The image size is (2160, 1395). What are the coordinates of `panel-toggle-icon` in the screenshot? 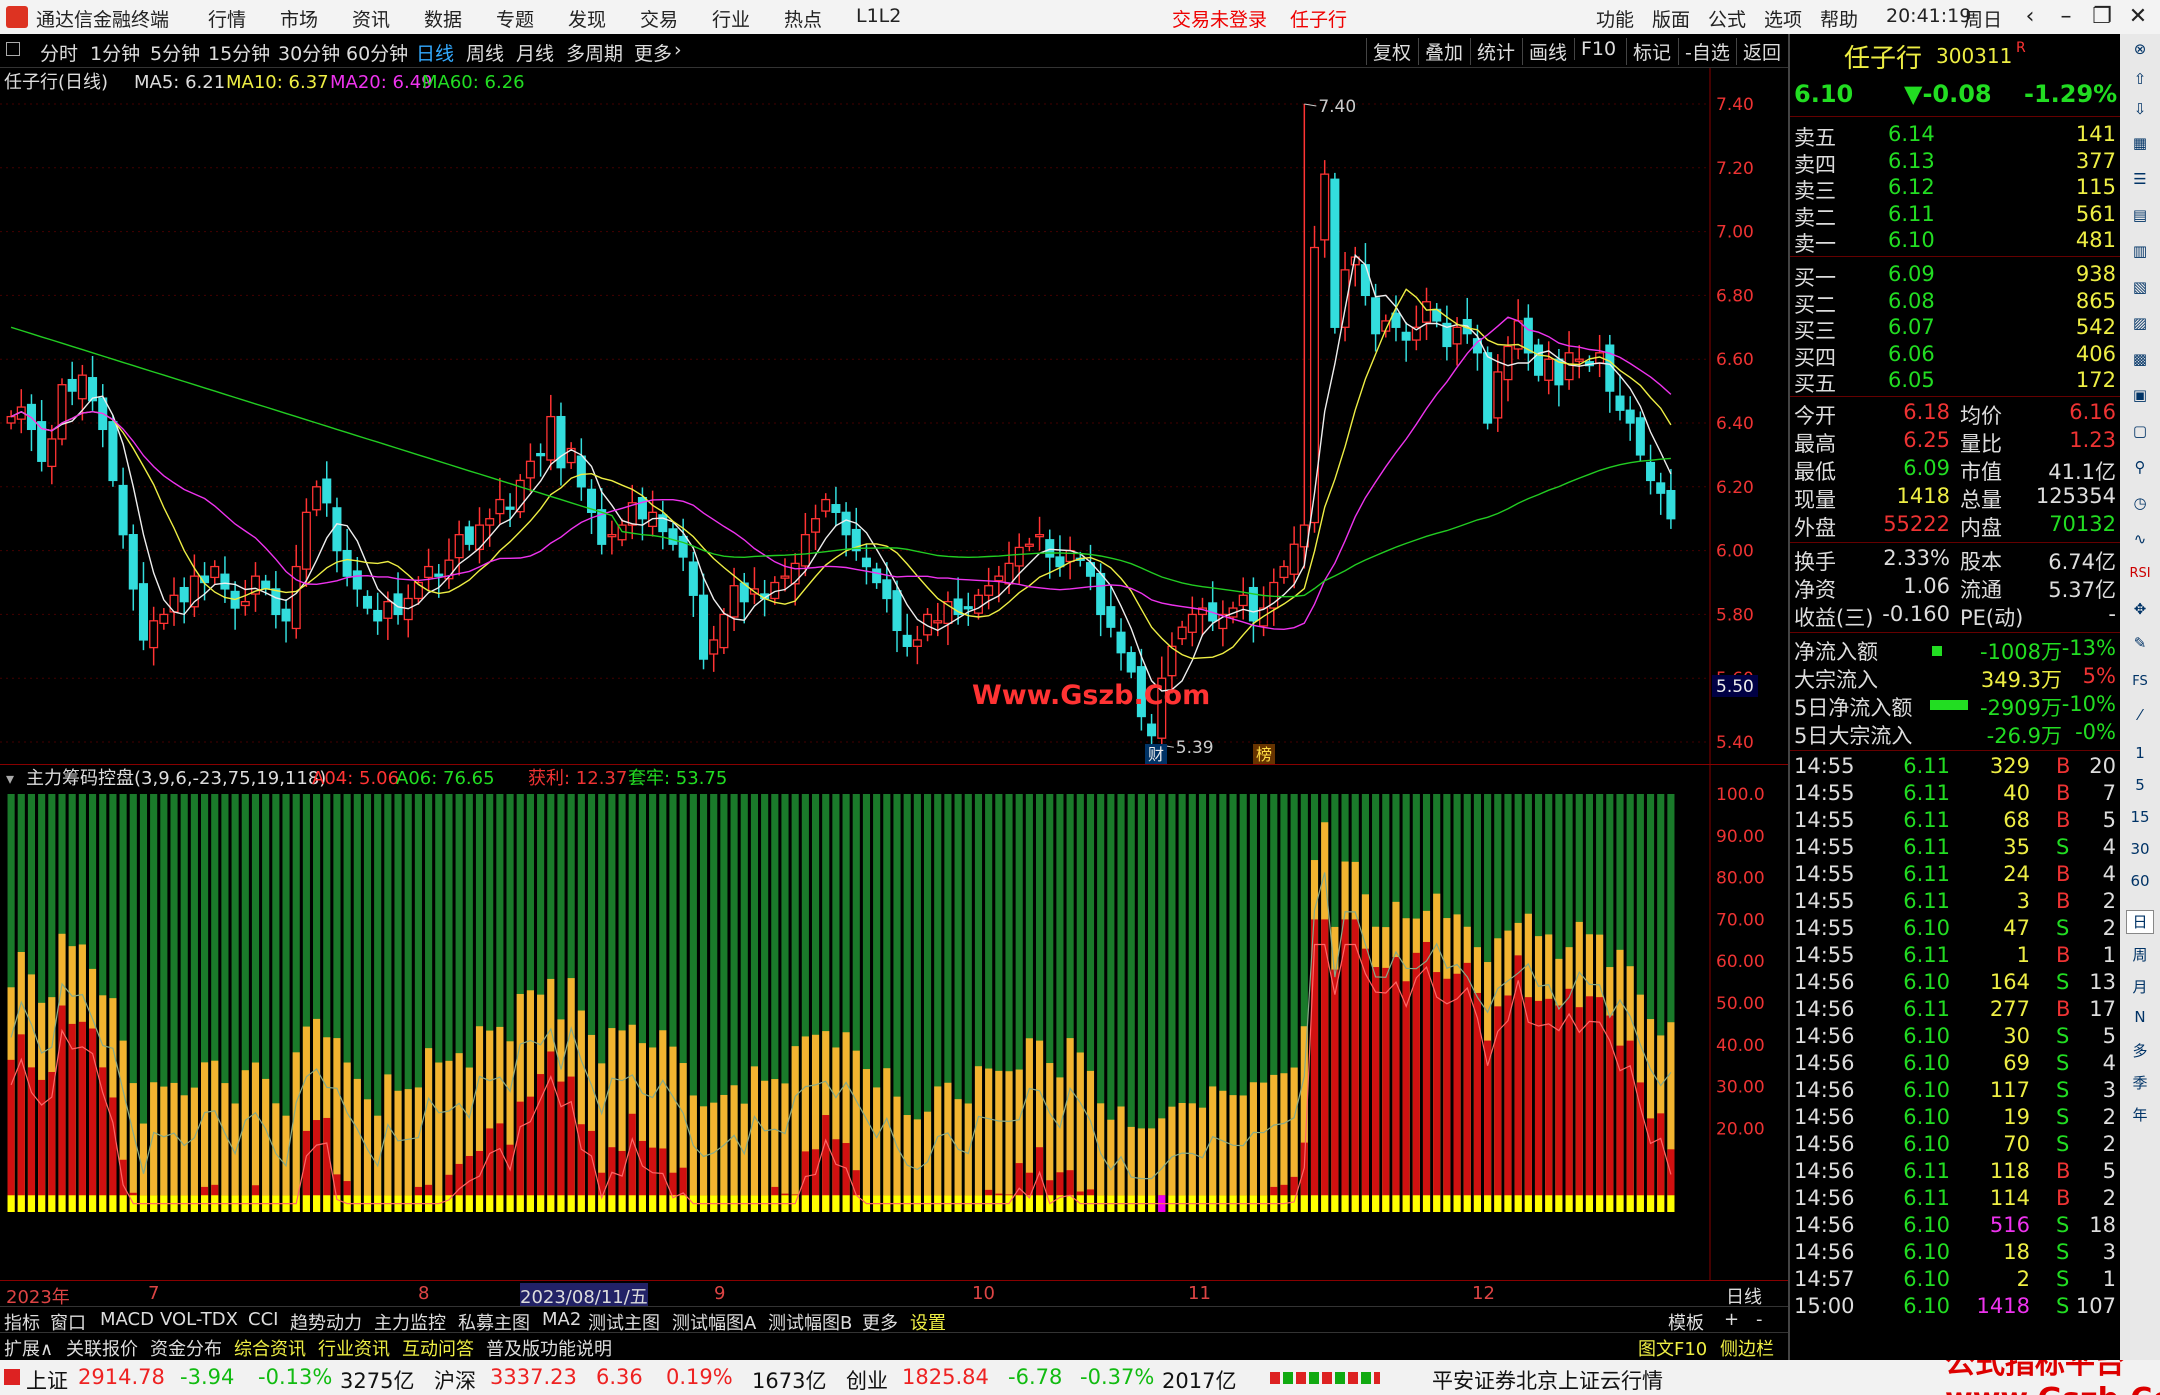 It's located at (13, 49).